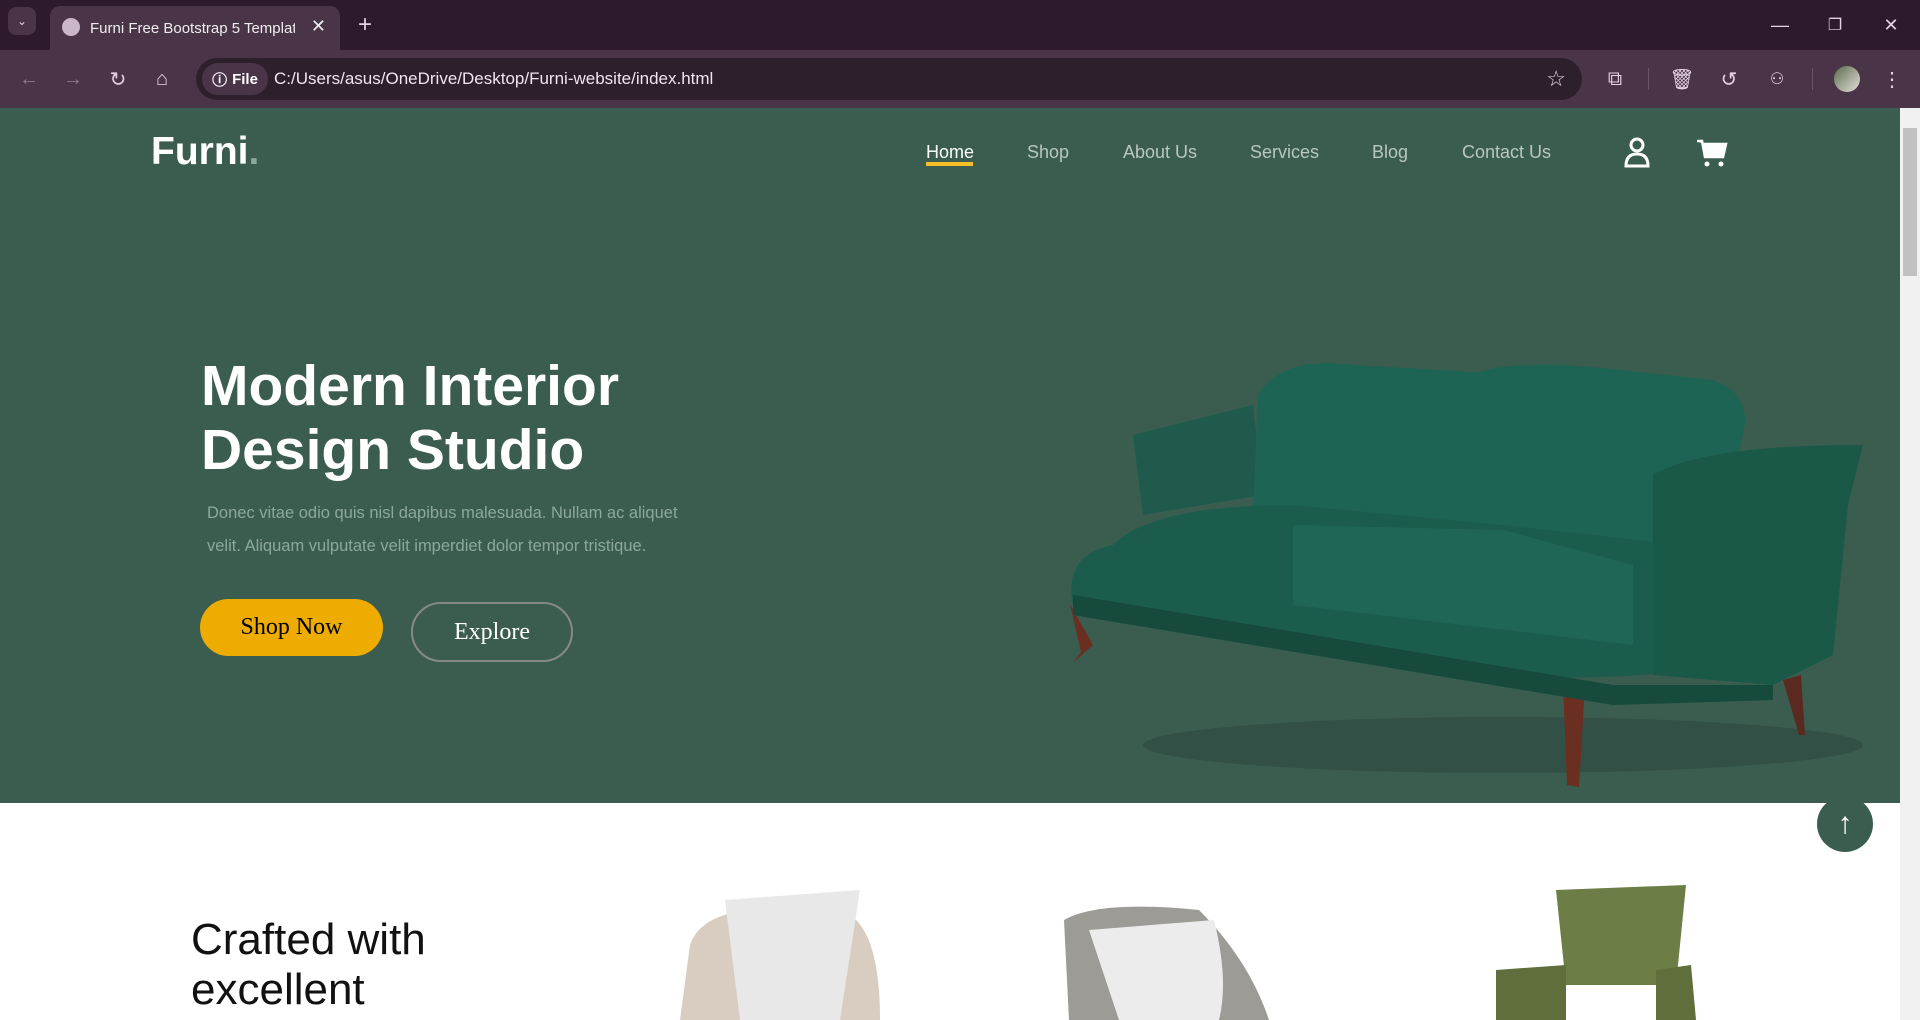  What do you see at coordinates (1847, 79) in the screenshot?
I see `profile-avatar` at bounding box center [1847, 79].